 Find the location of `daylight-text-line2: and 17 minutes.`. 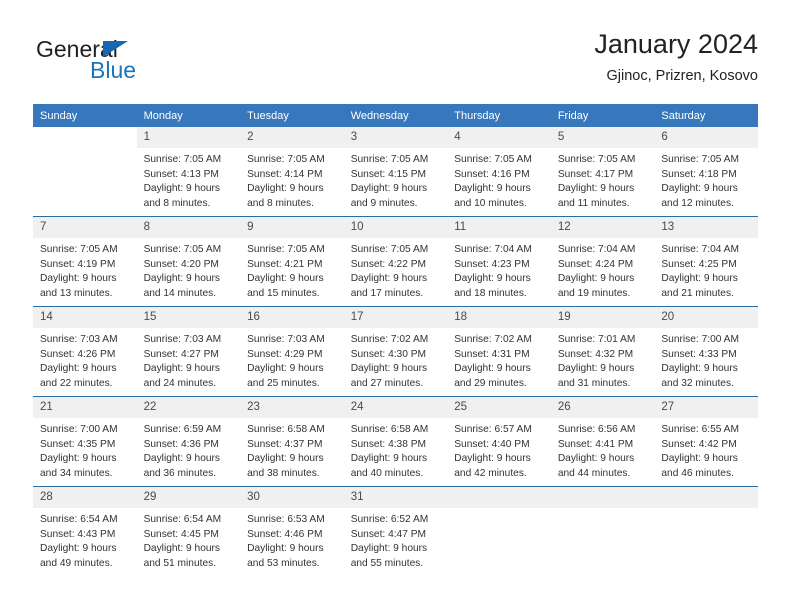

daylight-text-line2: and 17 minutes. is located at coordinates (387, 293).